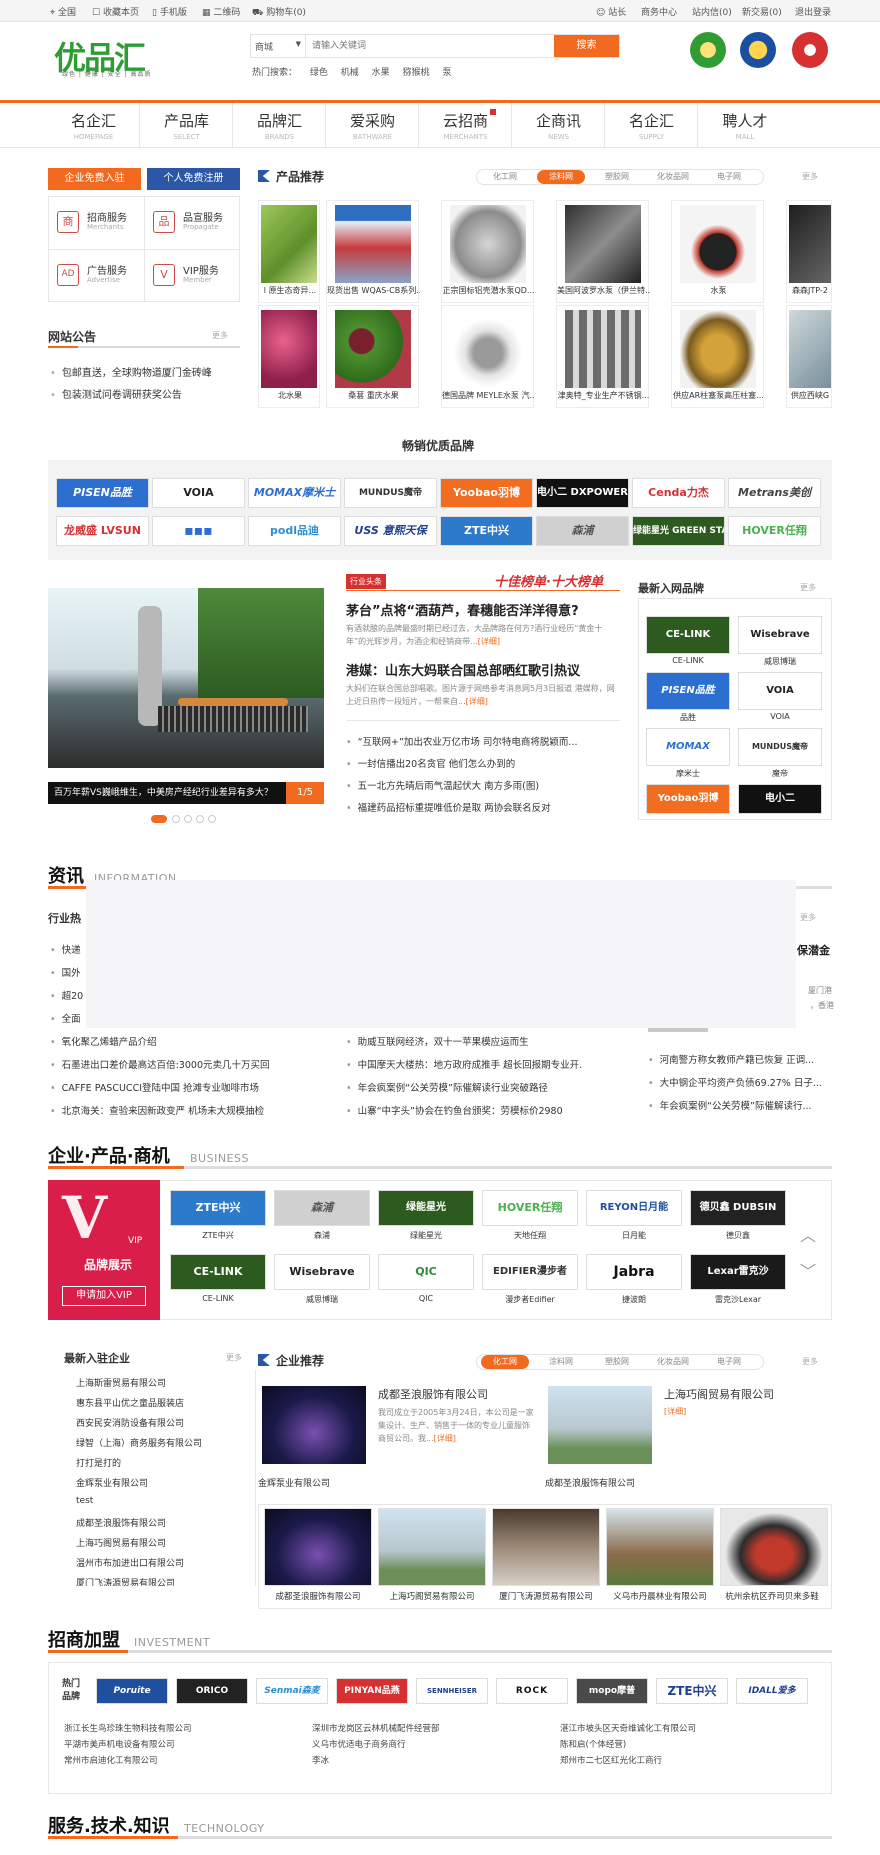 This screenshot has height=1855, width=880. Describe the element at coordinates (193, 223) in the screenshot. I see `propagate-service: 品品宣服务 Propagate` at that location.